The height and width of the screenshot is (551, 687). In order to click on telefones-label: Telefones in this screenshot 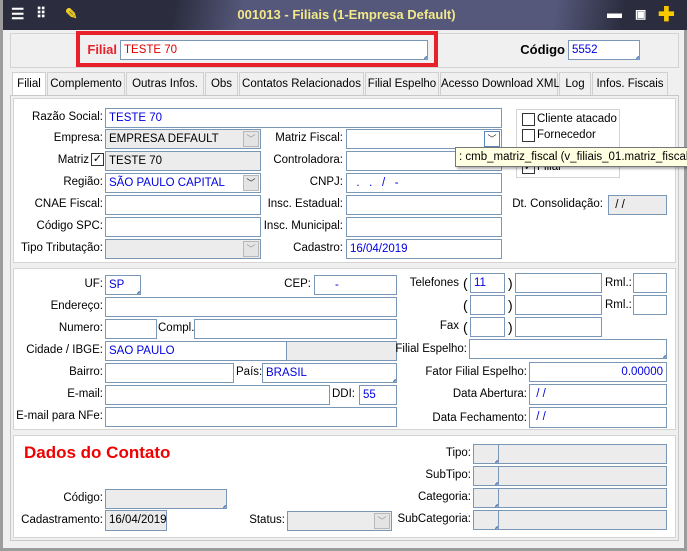, I will do `click(434, 283)`.